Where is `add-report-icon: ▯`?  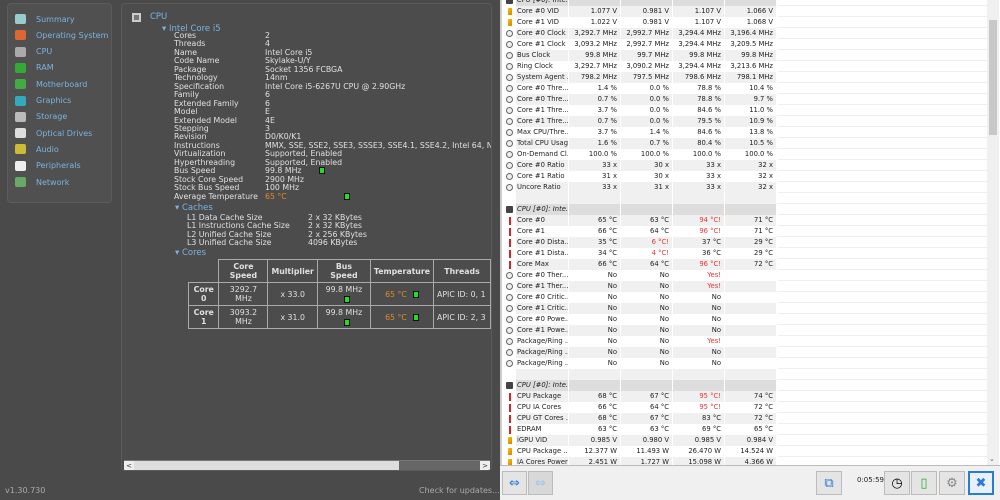 add-report-icon: ▯ is located at coordinates (924, 483).